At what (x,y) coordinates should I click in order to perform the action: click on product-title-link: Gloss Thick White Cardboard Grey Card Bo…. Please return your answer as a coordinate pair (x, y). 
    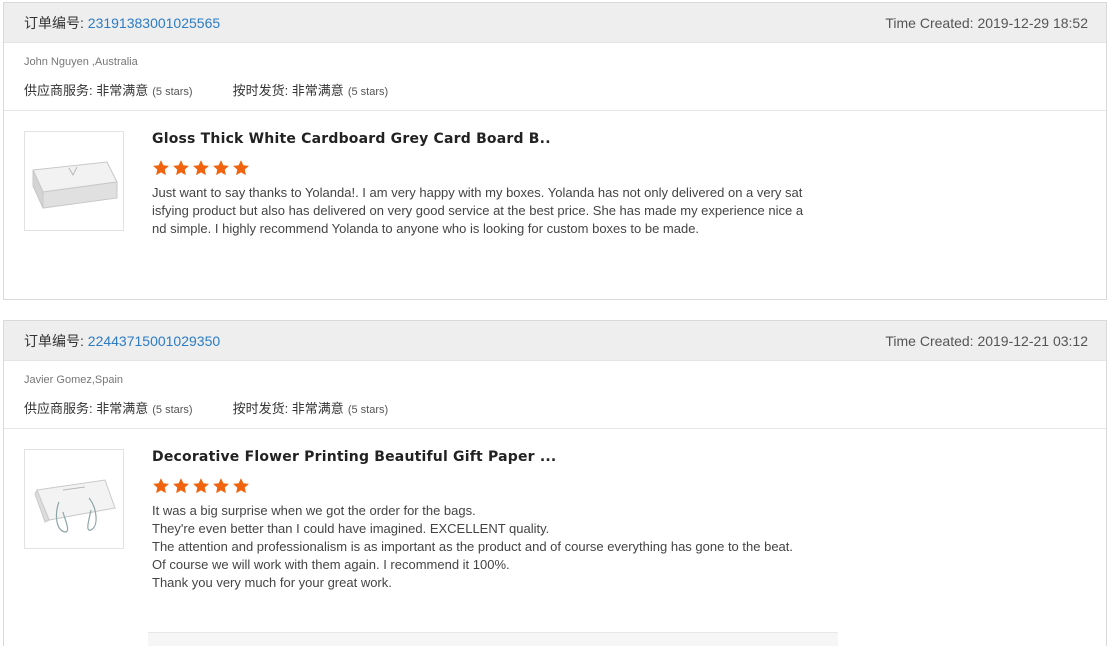
    Looking at the image, I should click on (478, 139).